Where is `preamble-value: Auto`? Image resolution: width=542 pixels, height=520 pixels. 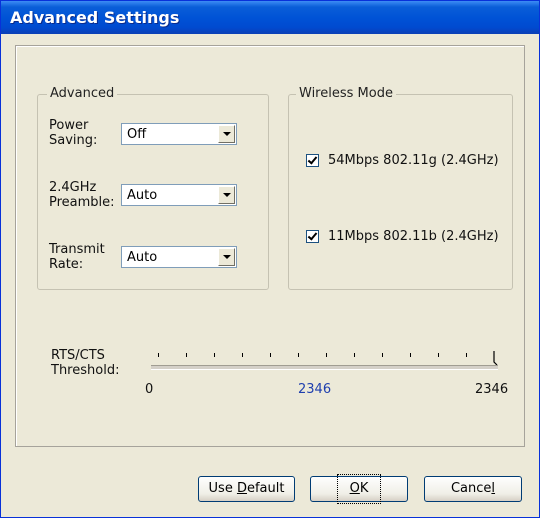
preamble-value: Auto is located at coordinates (142, 195).